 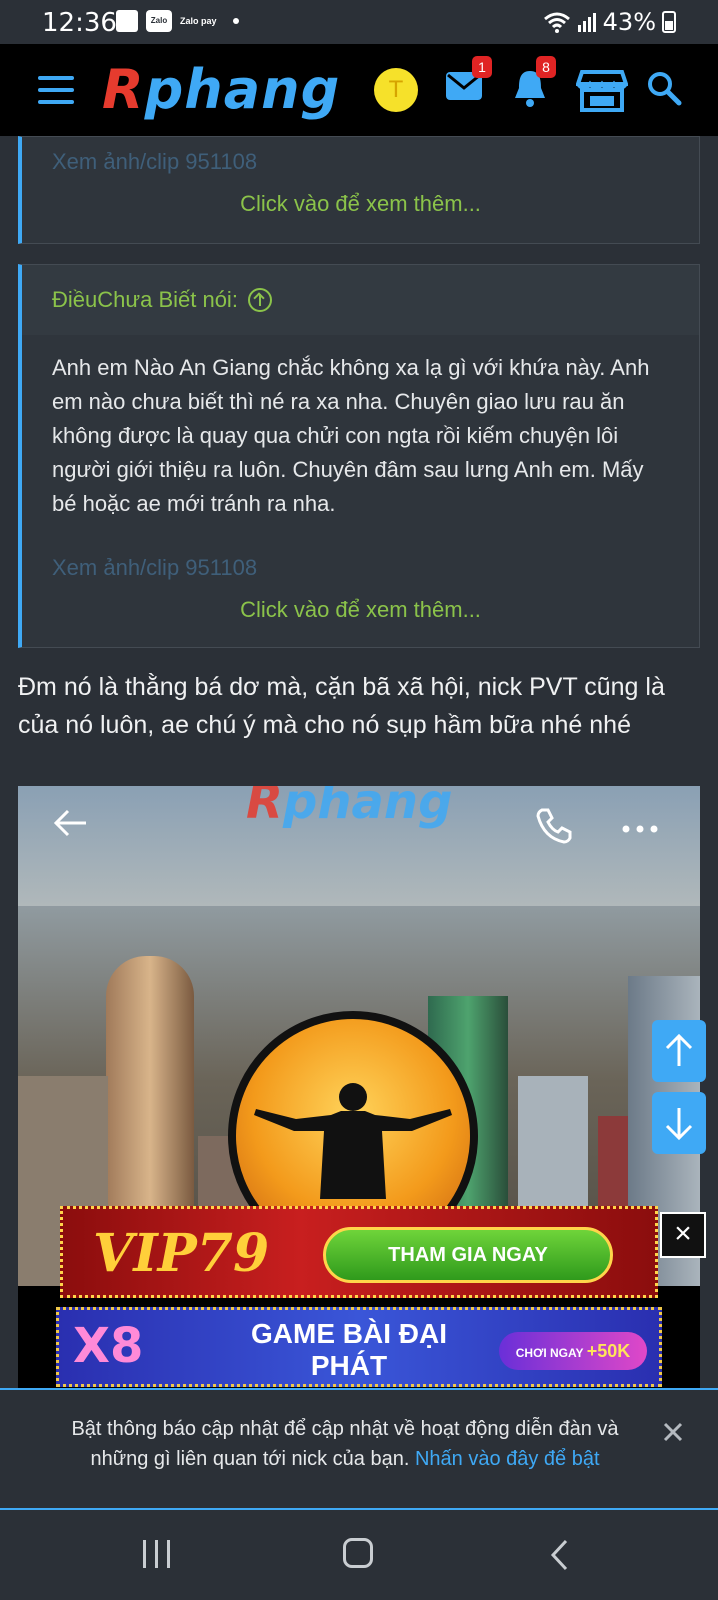 I want to click on more-notifications-dot, so click(x=235, y=21).